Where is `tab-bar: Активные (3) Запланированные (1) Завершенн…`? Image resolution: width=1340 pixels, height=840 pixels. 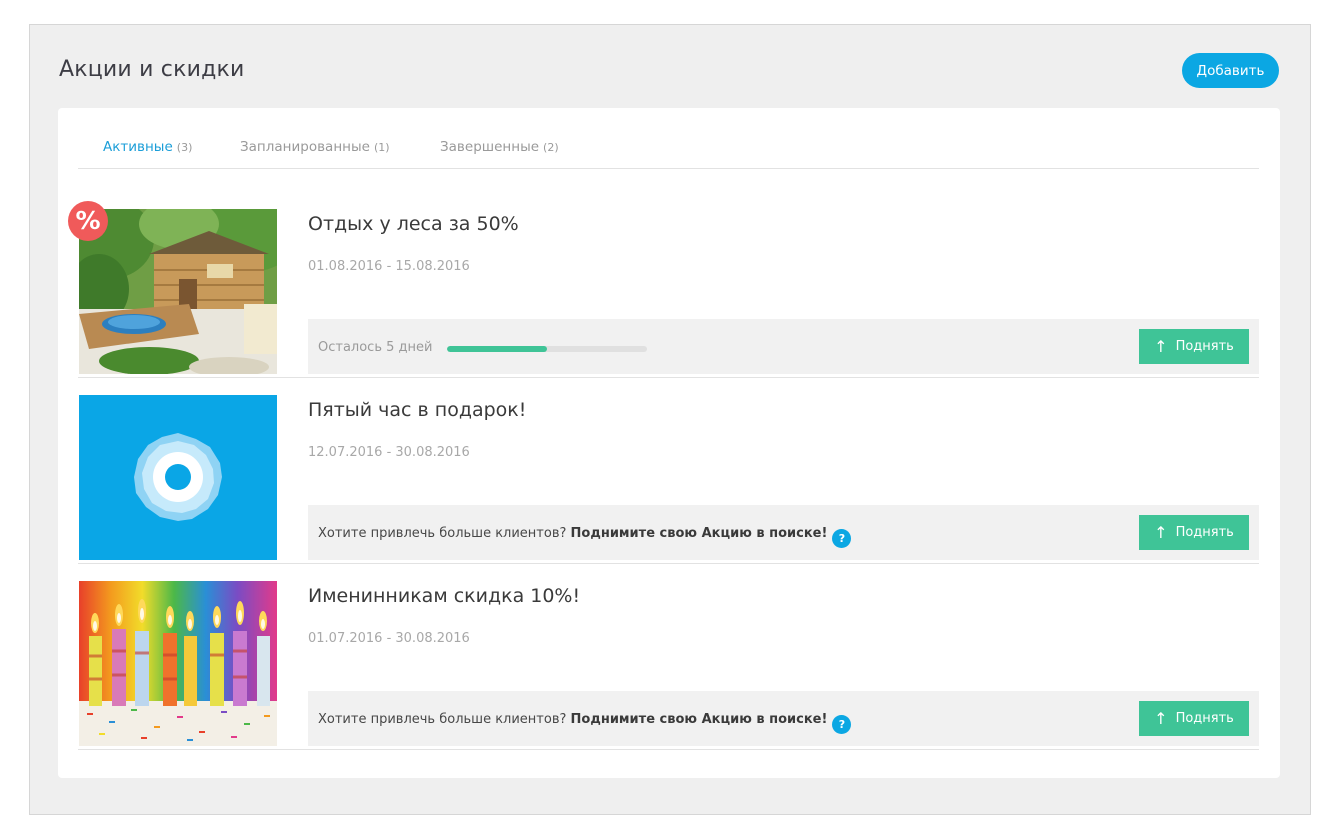
tab-bar: Активные (3) Запланированные (1) Завершенн… is located at coordinates (668, 138).